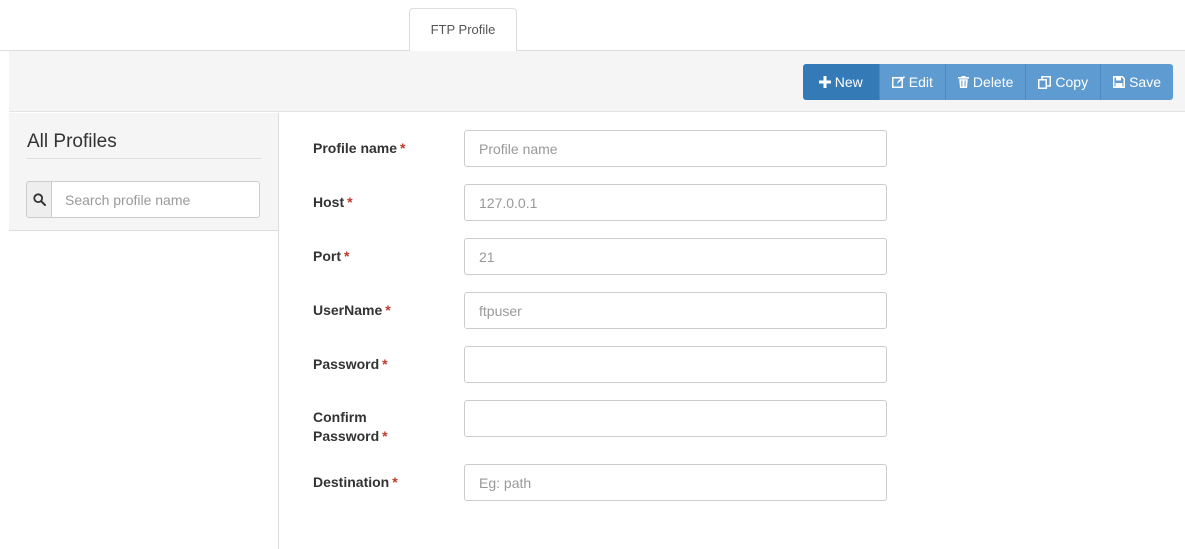 The width and height of the screenshot is (1185, 549). I want to click on save-button-label: Save, so click(1145, 82).